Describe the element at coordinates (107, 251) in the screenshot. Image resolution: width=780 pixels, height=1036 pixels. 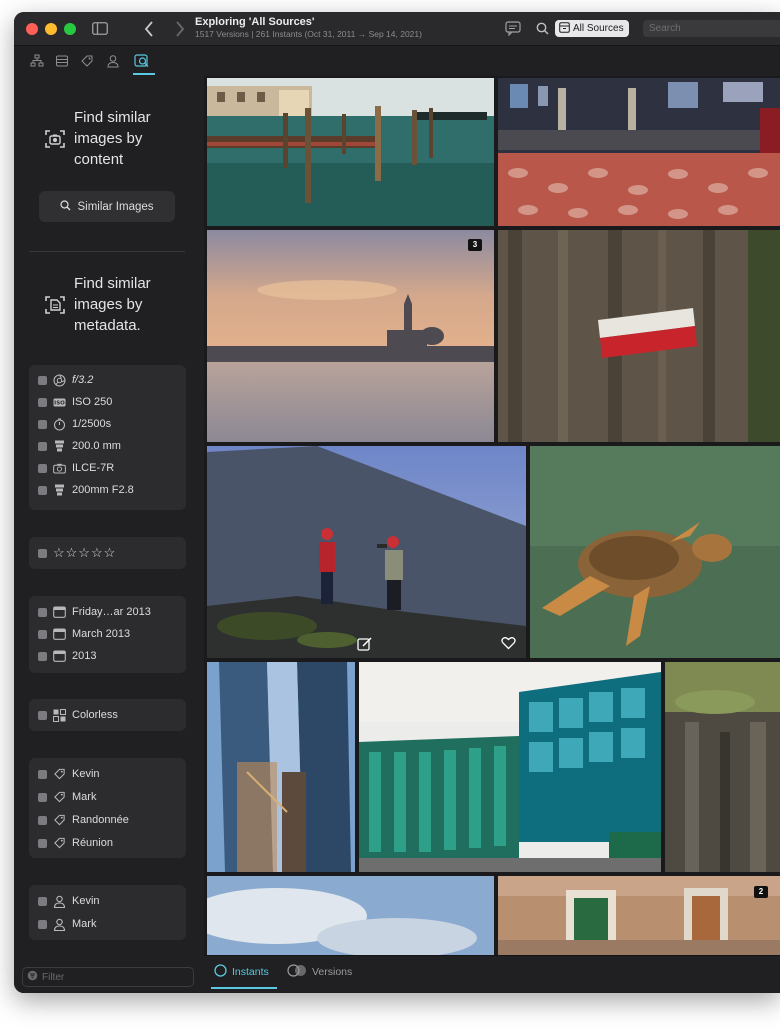
I see `sidebar-divider` at that location.